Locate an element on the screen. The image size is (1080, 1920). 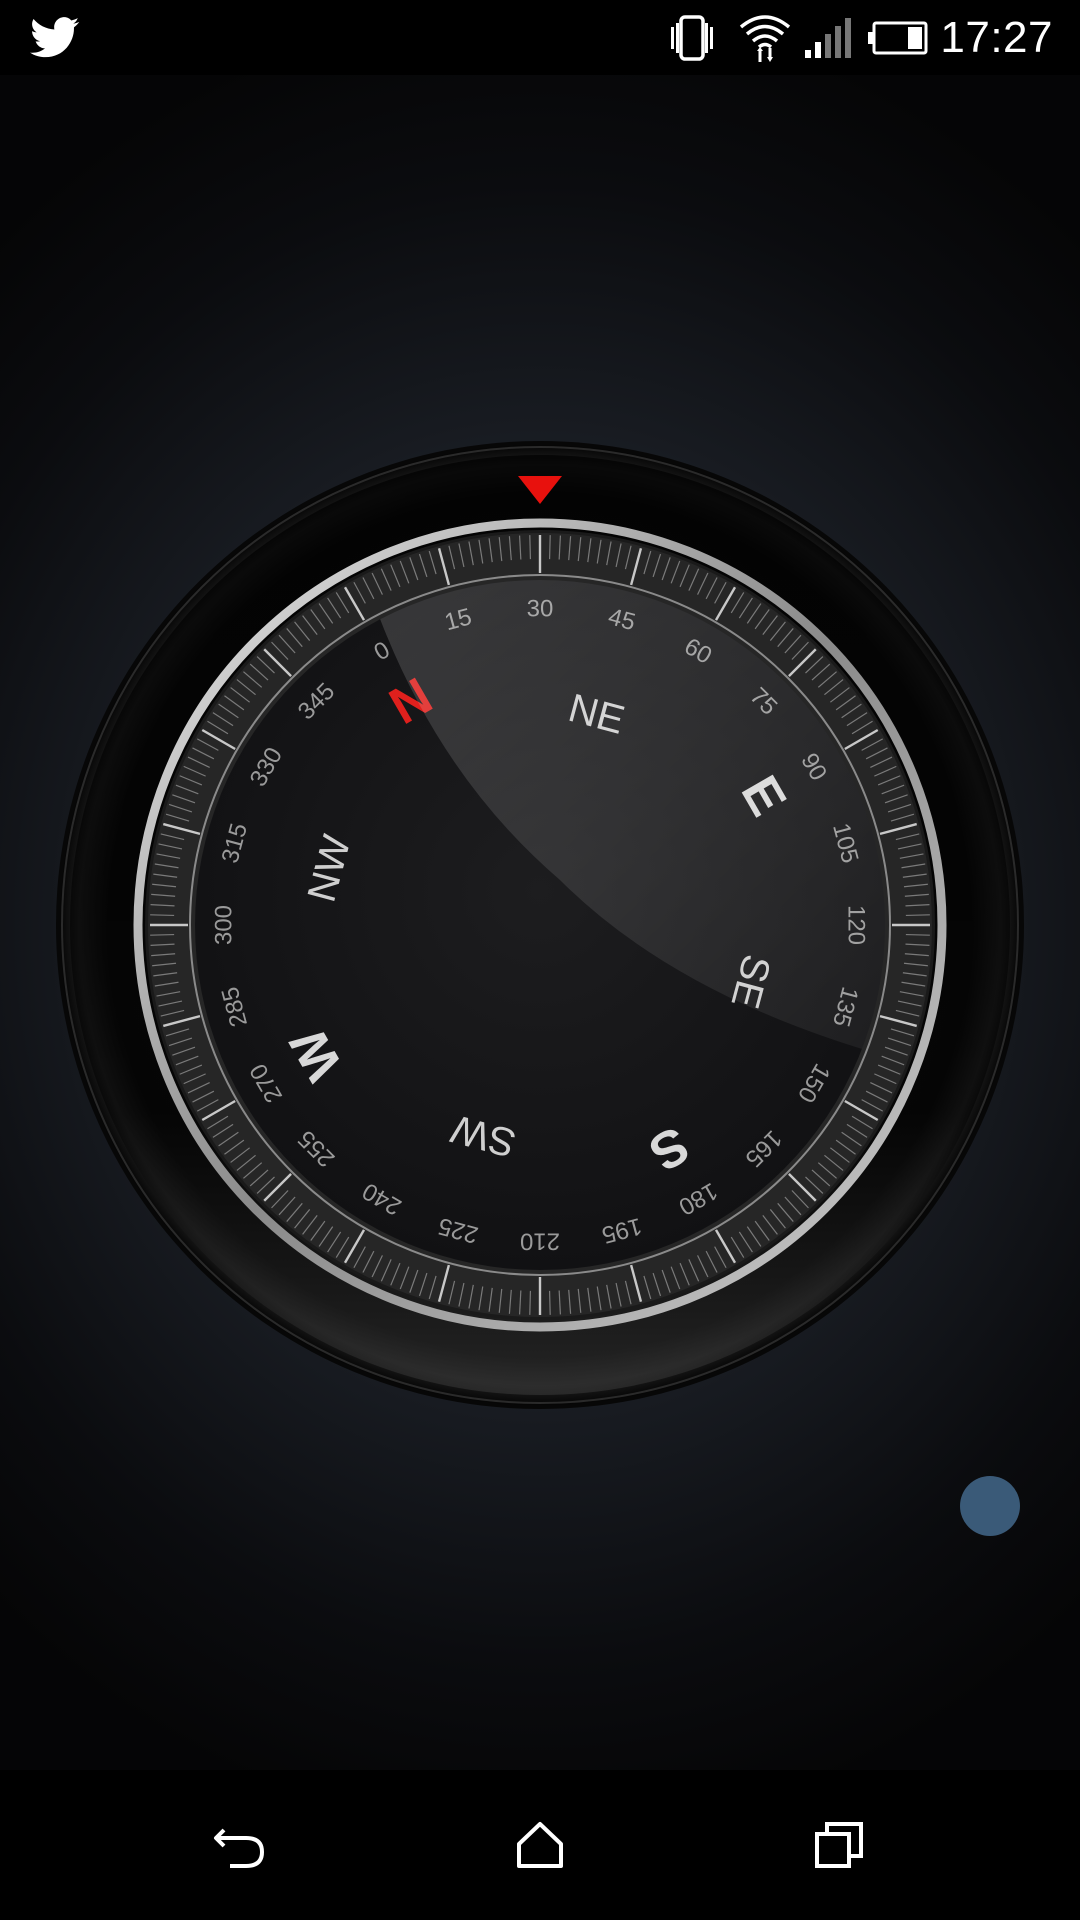
calibration-dot is located at coordinates (990, 1506).